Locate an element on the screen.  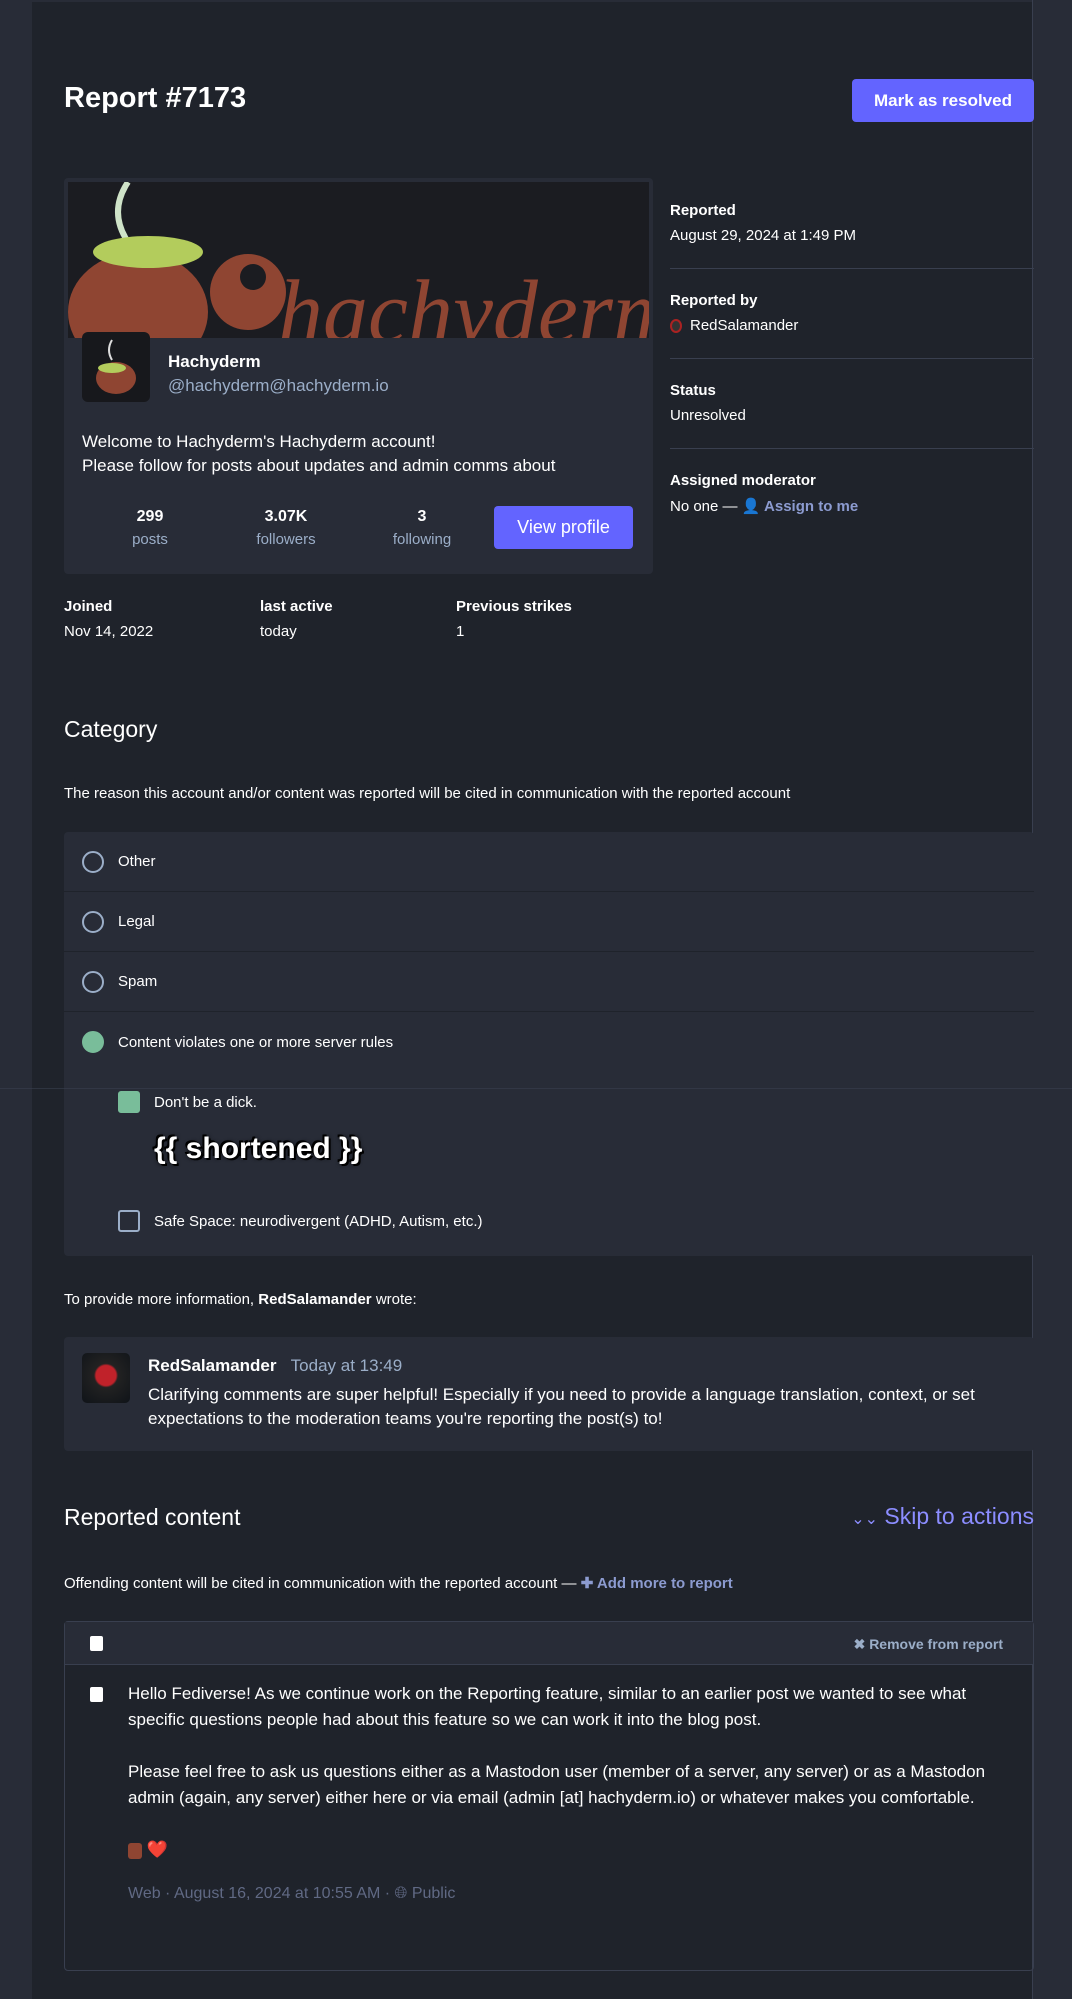
heart-emoji: ❤️ is located at coordinates (157, 1849).